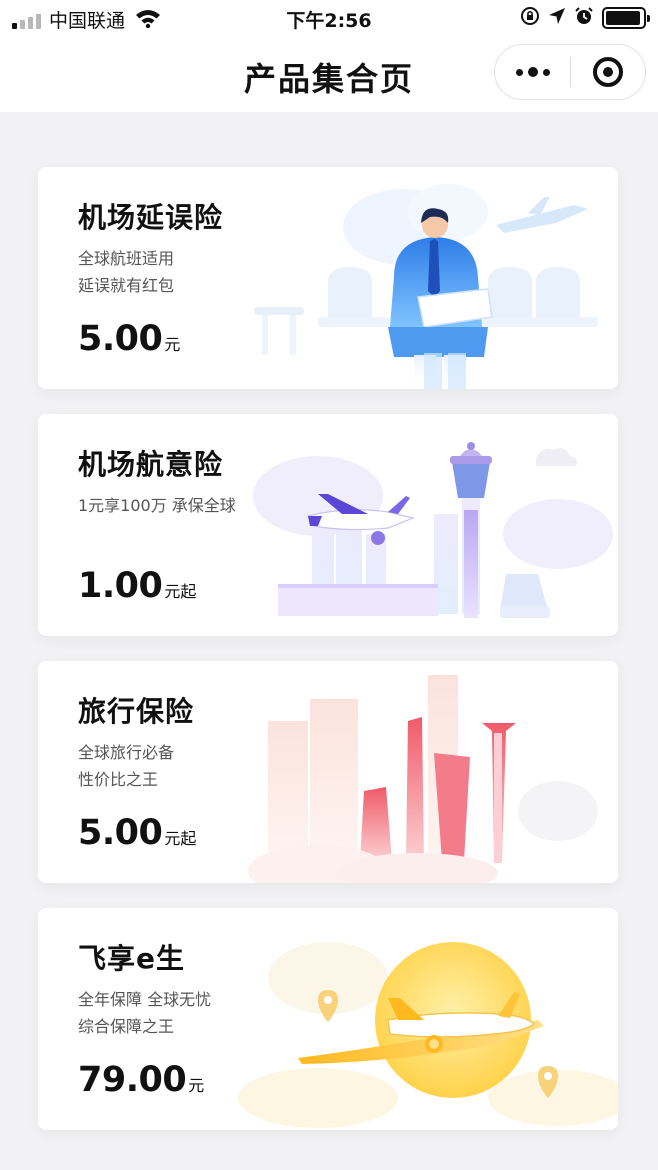 This screenshot has height=1170, width=658. Describe the element at coordinates (126, 258) in the screenshot. I see `product-desc-line: 全球航班适用` at that location.